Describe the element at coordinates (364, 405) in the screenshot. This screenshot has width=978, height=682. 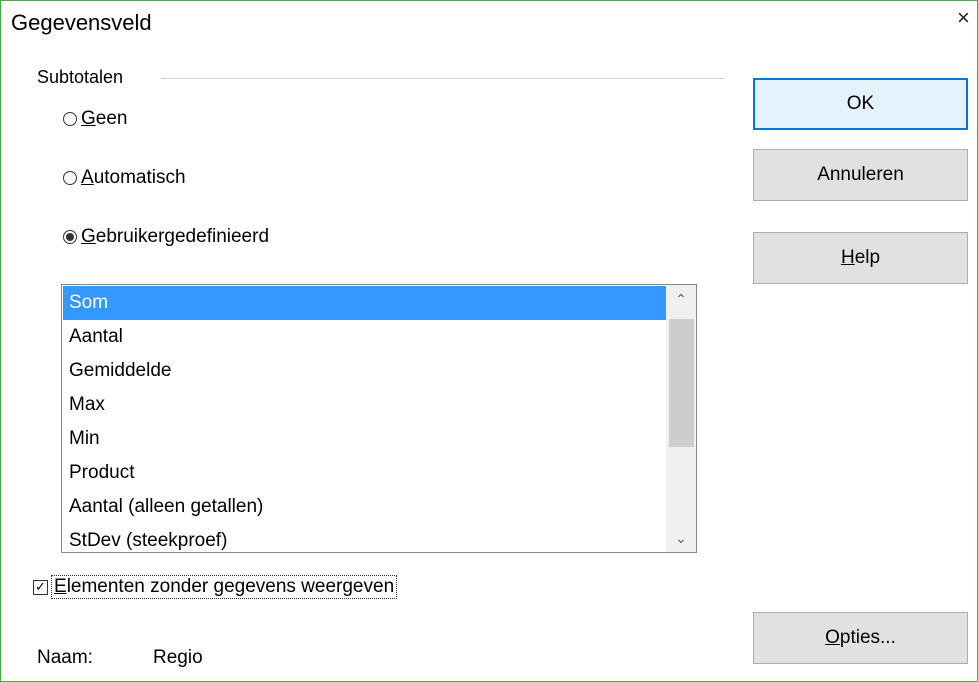
I see `list-item-max: Max` at that location.